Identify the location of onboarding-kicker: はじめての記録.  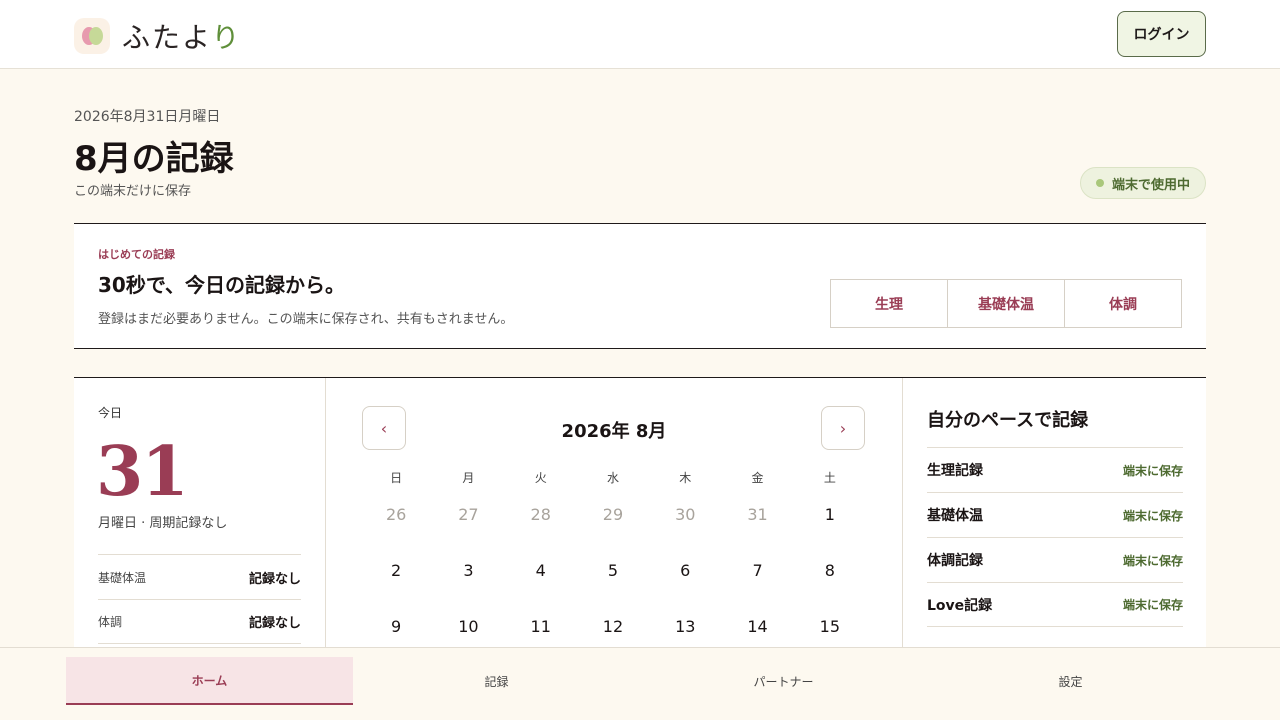
(136, 254).